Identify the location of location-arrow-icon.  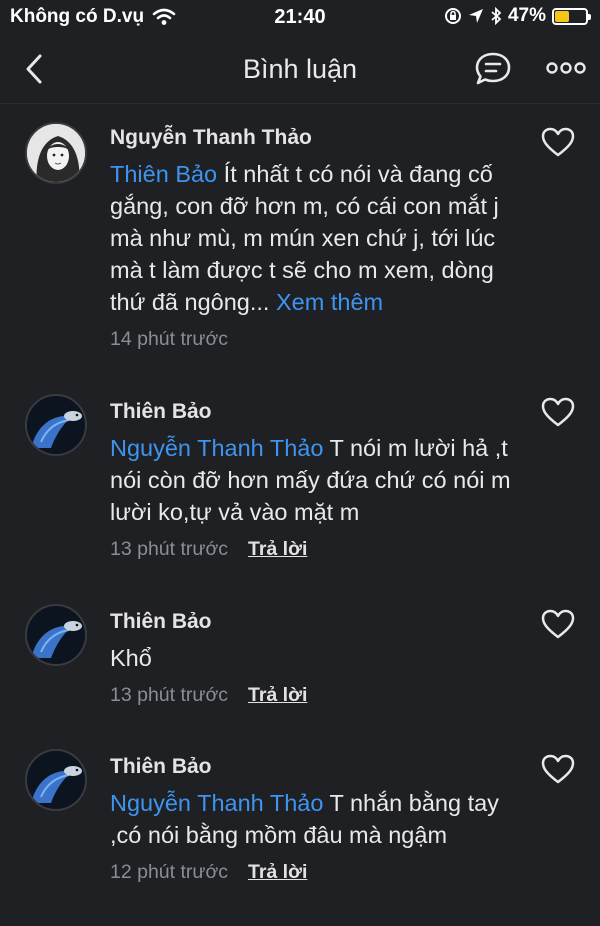
(475, 16).